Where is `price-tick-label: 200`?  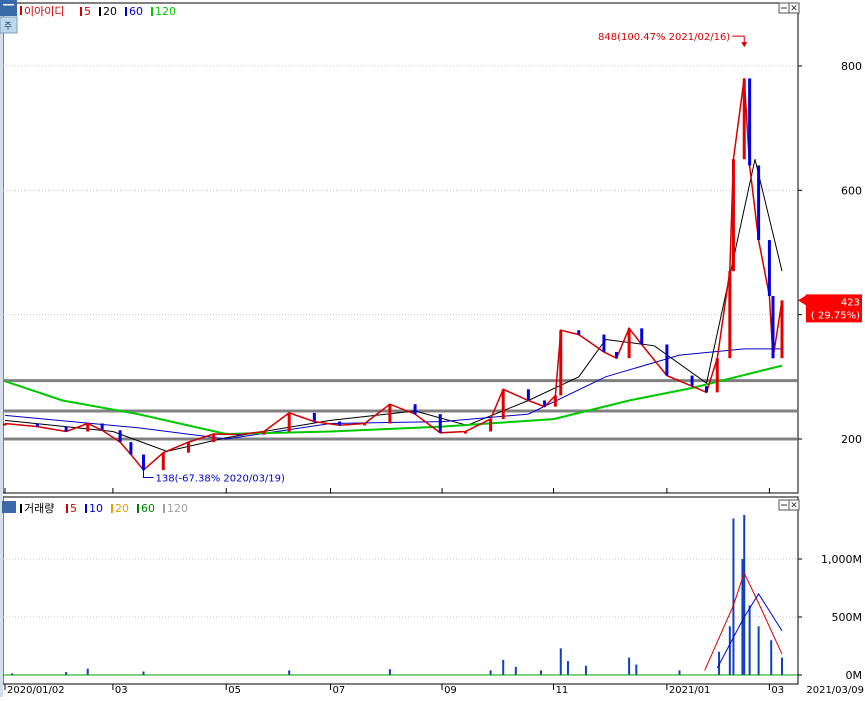 price-tick-label: 200 is located at coordinates (851, 439).